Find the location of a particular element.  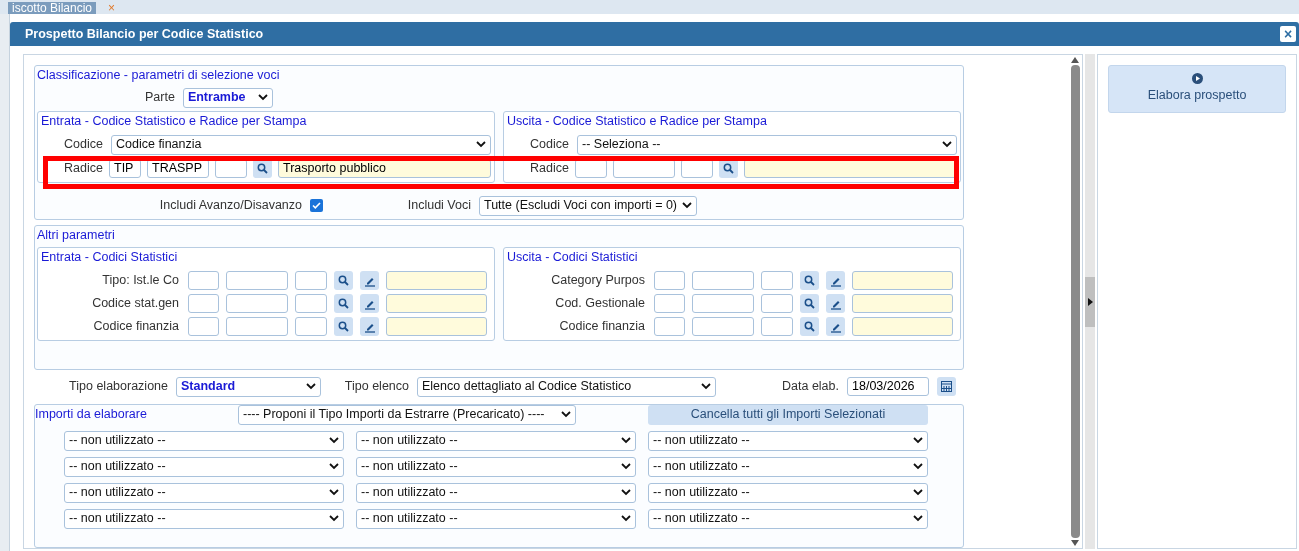

dropdown-select: Elenco dettagliato al Codice Statistico is located at coordinates (566, 386).